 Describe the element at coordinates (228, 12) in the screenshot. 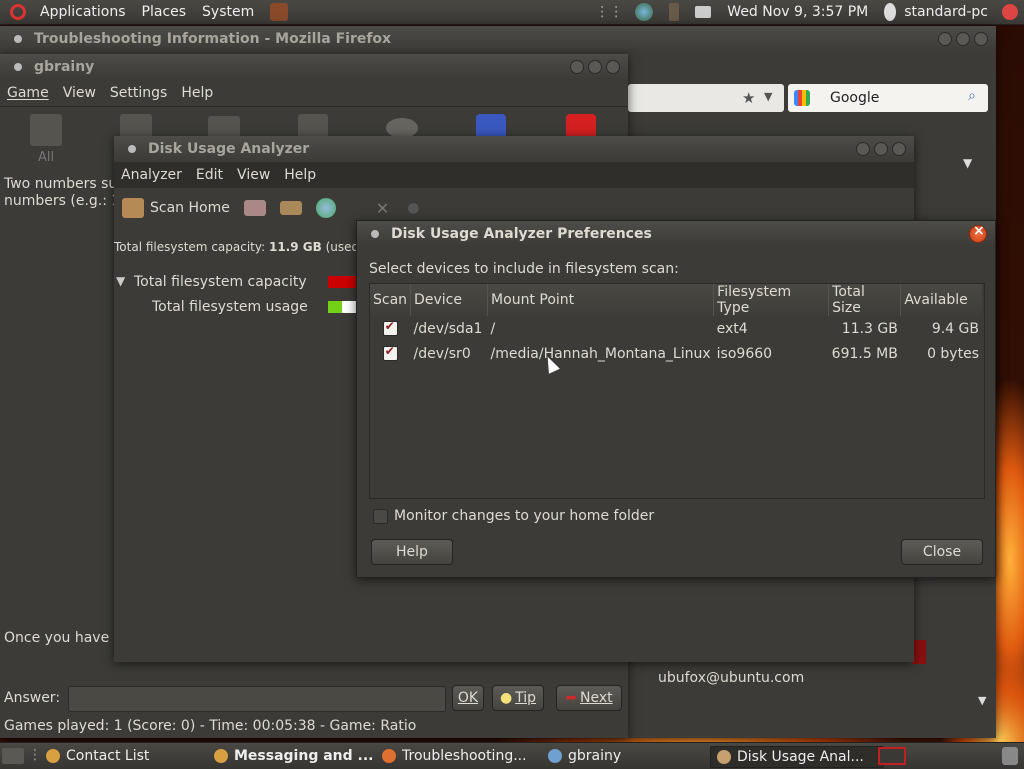

I see `menu-system: System` at that location.